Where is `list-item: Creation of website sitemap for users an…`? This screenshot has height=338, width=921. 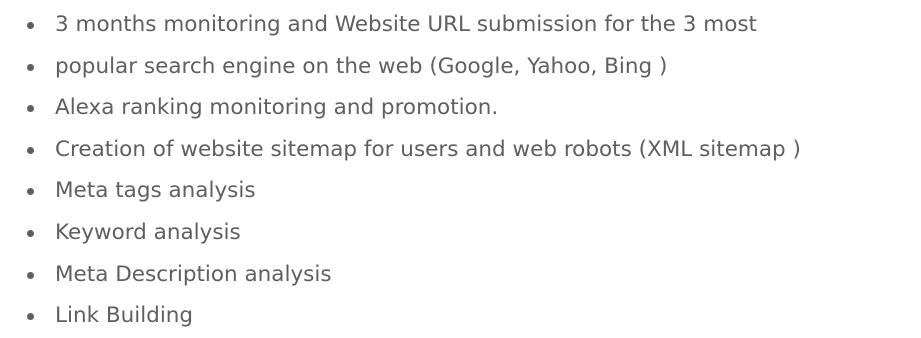 list-item: Creation of website sitemap for users an… is located at coordinates (460, 150).